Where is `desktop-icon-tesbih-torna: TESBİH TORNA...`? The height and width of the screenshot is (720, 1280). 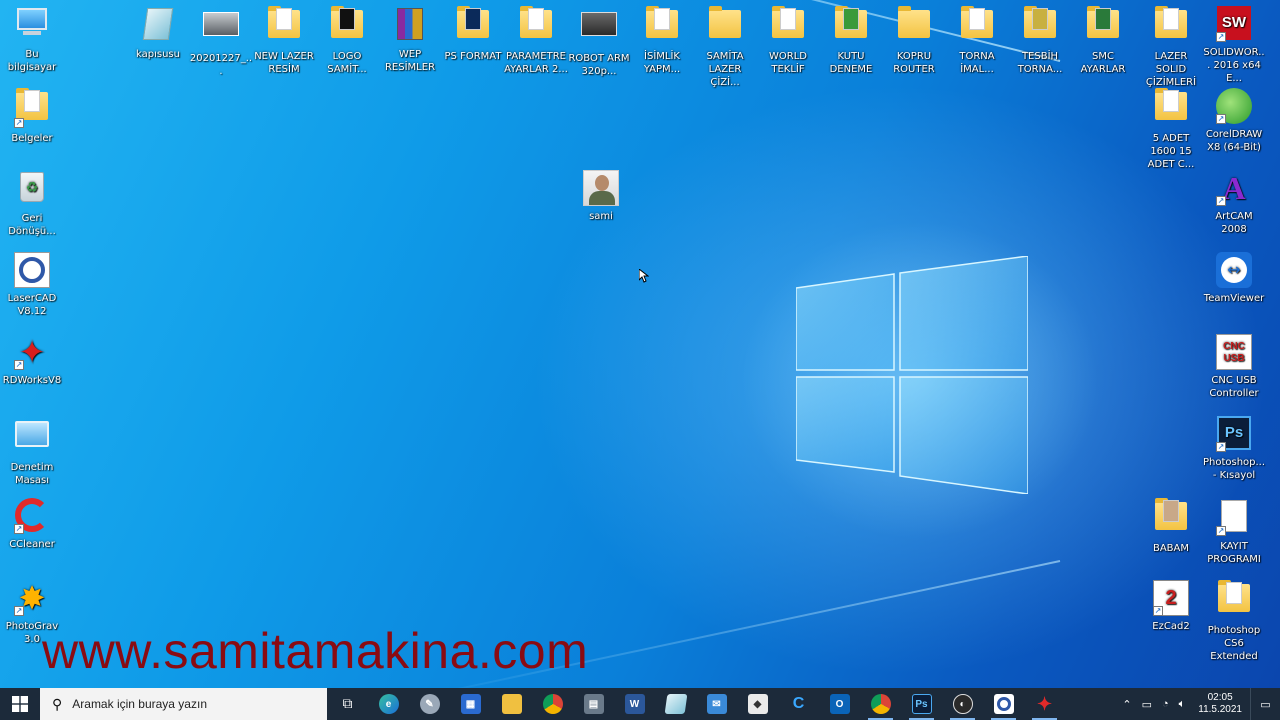
desktop-icon-tesbih-torna: TESBİH TORNA... is located at coordinates (1040, 41).